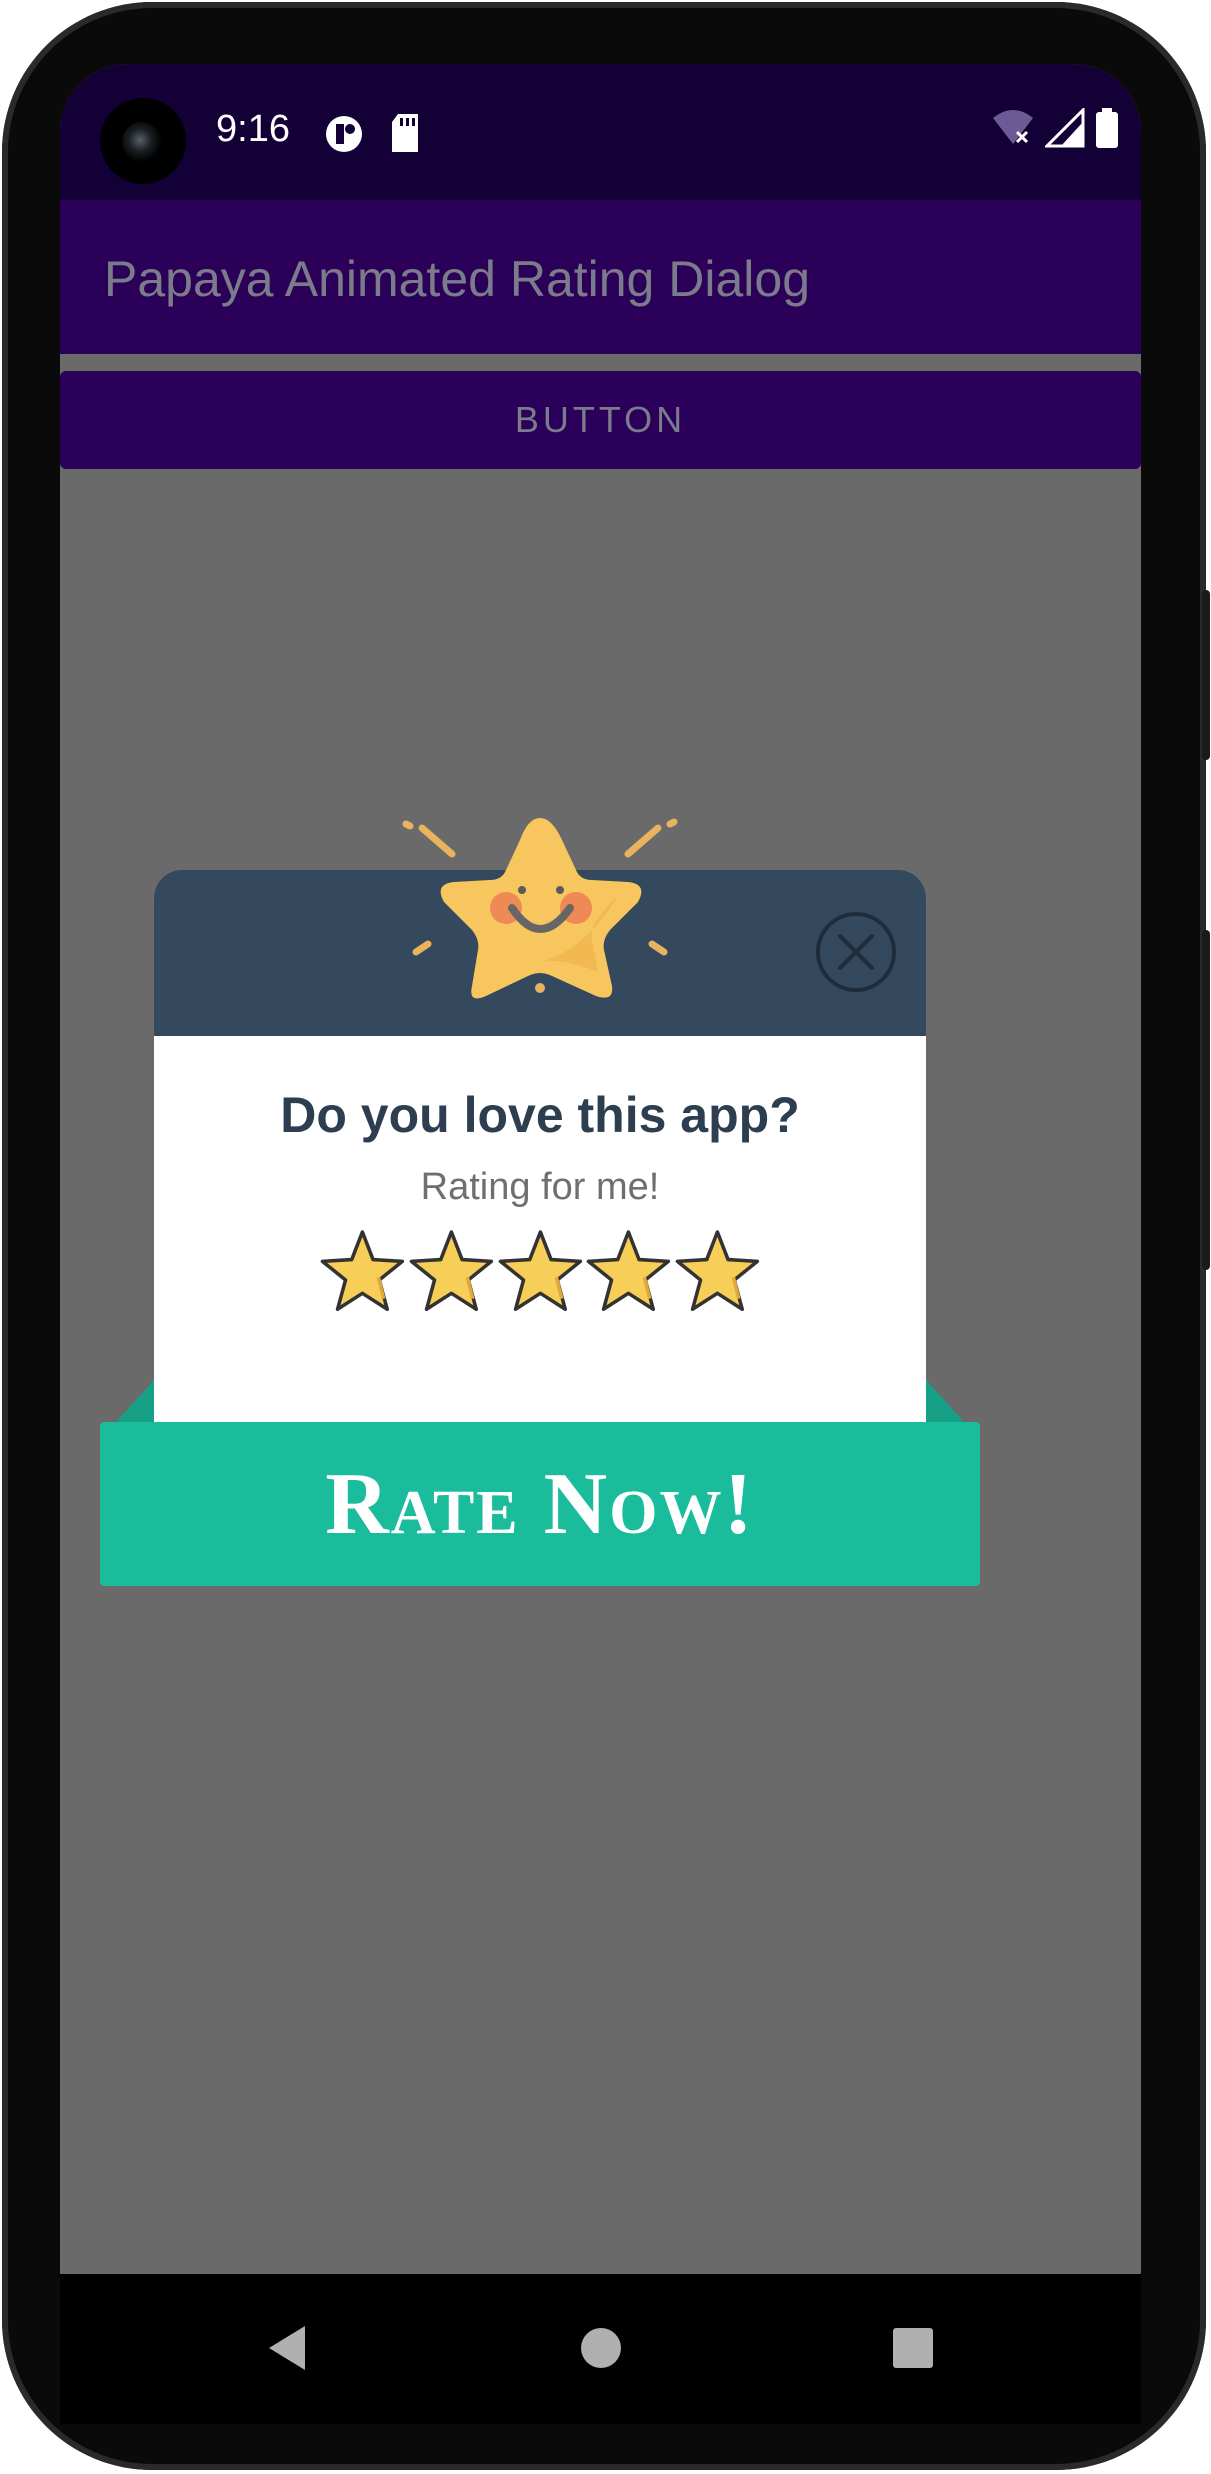  What do you see at coordinates (856, 952) in the screenshot?
I see `close-icon` at bounding box center [856, 952].